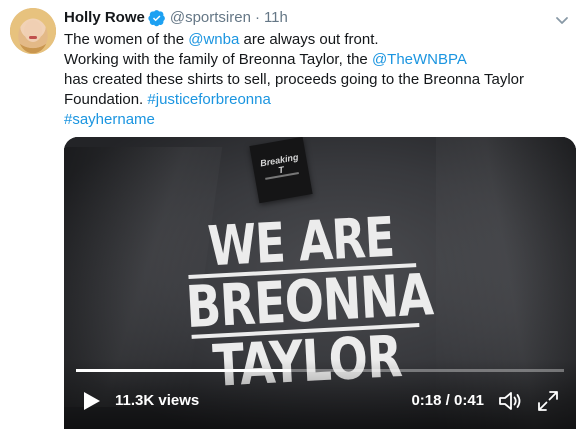 Image resolution: width=584 pixels, height=429 pixels. Describe the element at coordinates (447, 400) in the screenshot. I see `timecode: 0:18 / 0:41` at that location.